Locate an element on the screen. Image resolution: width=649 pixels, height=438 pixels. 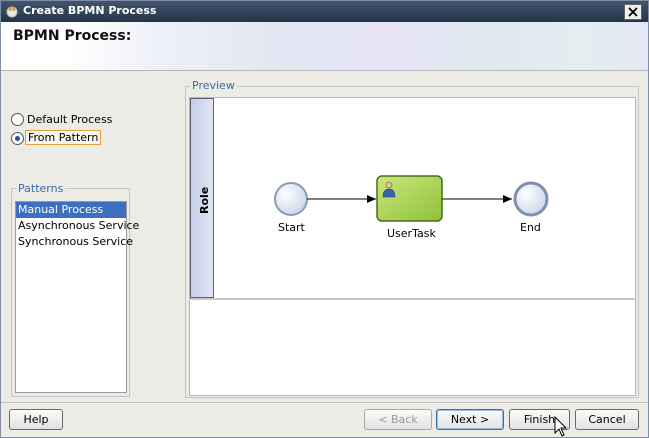
header-banner: BPMN Process: is located at coordinates (324, 46).